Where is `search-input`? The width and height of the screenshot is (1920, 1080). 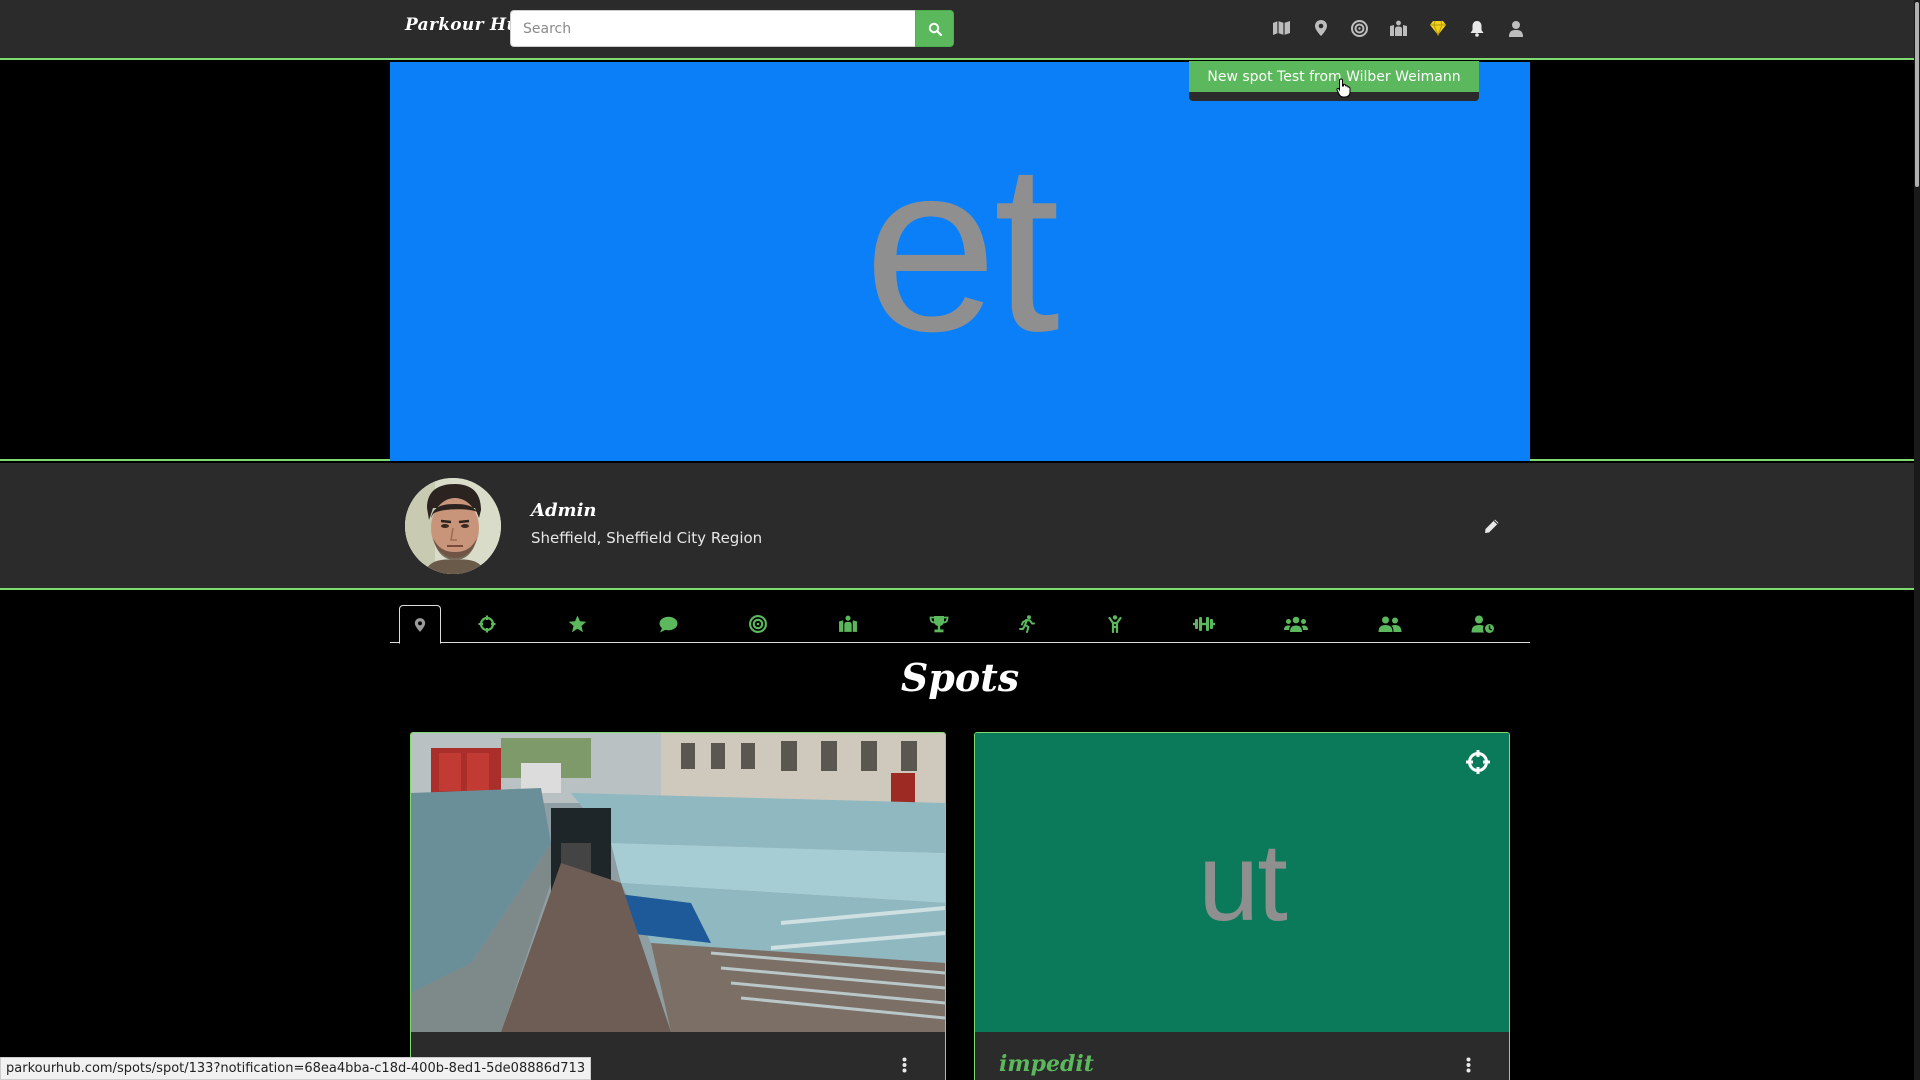
search-input is located at coordinates (712, 28).